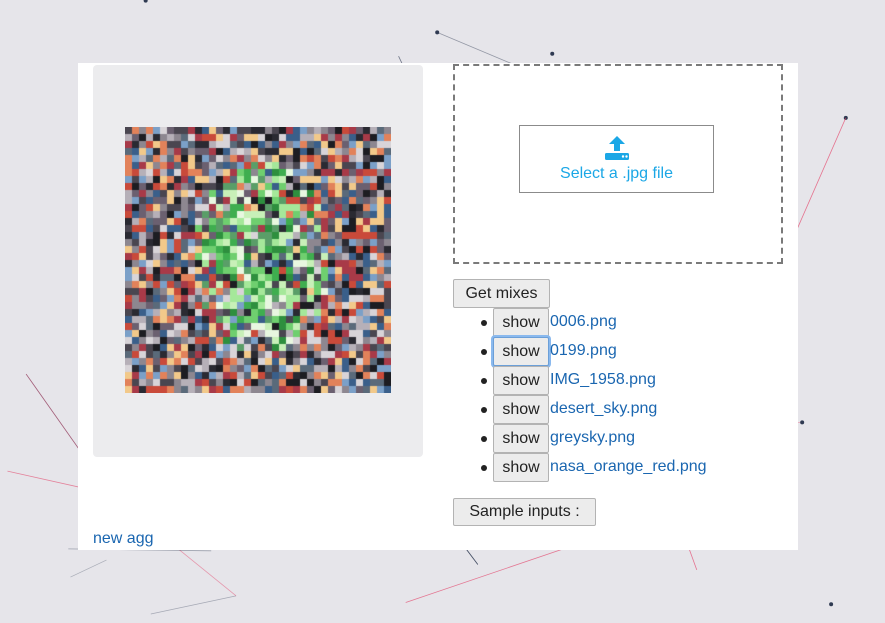 This screenshot has height=623, width=885. I want to click on mosaic-image, so click(258, 260).